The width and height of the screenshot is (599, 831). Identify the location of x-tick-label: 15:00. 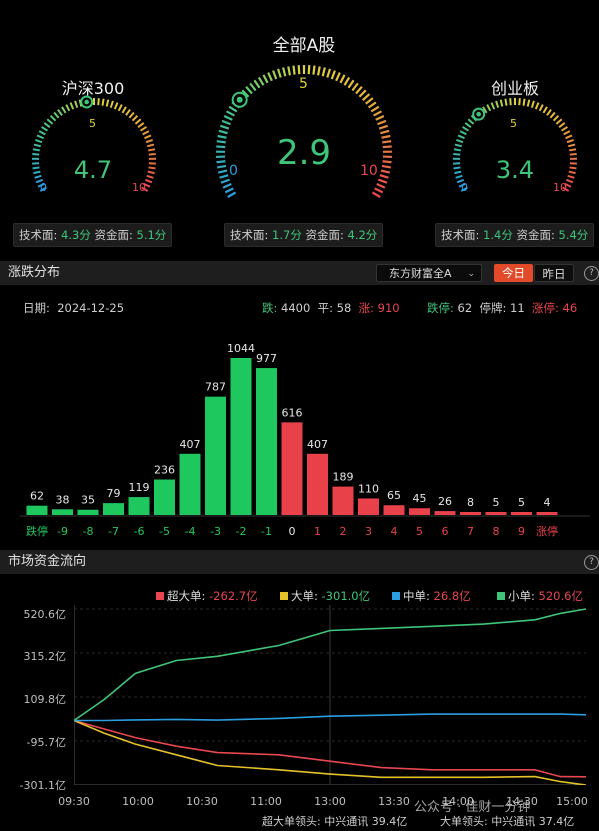
(572, 801).